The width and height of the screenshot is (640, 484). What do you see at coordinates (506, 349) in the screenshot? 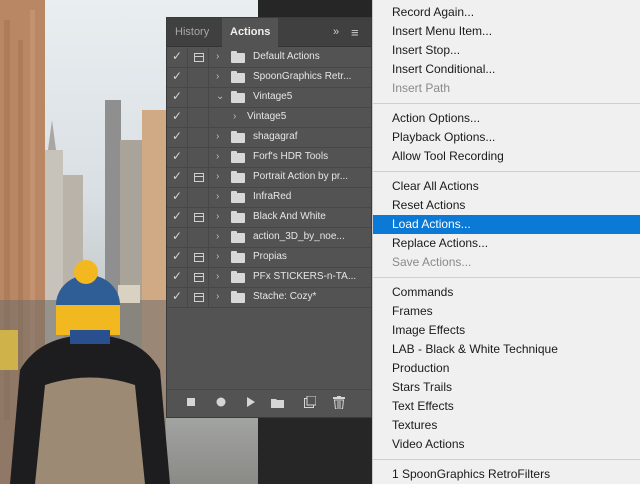
I see `menu-item: LAB - Black & White Technique` at bounding box center [506, 349].